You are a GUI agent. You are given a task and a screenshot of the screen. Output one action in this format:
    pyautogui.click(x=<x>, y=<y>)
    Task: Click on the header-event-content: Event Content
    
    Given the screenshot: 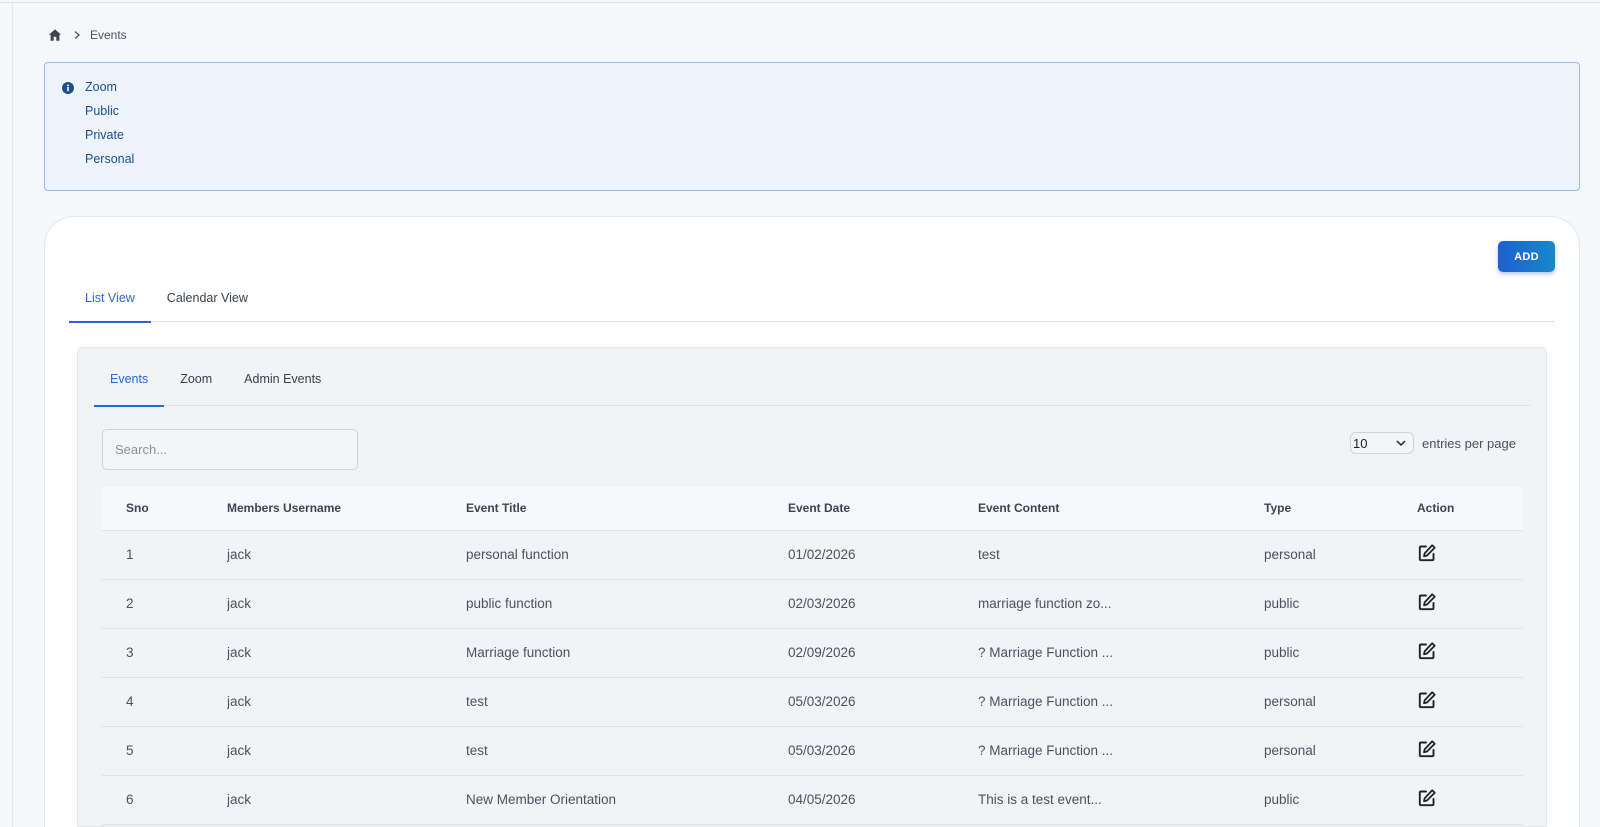 What is the action you would take?
    pyautogui.click(x=1121, y=509)
    